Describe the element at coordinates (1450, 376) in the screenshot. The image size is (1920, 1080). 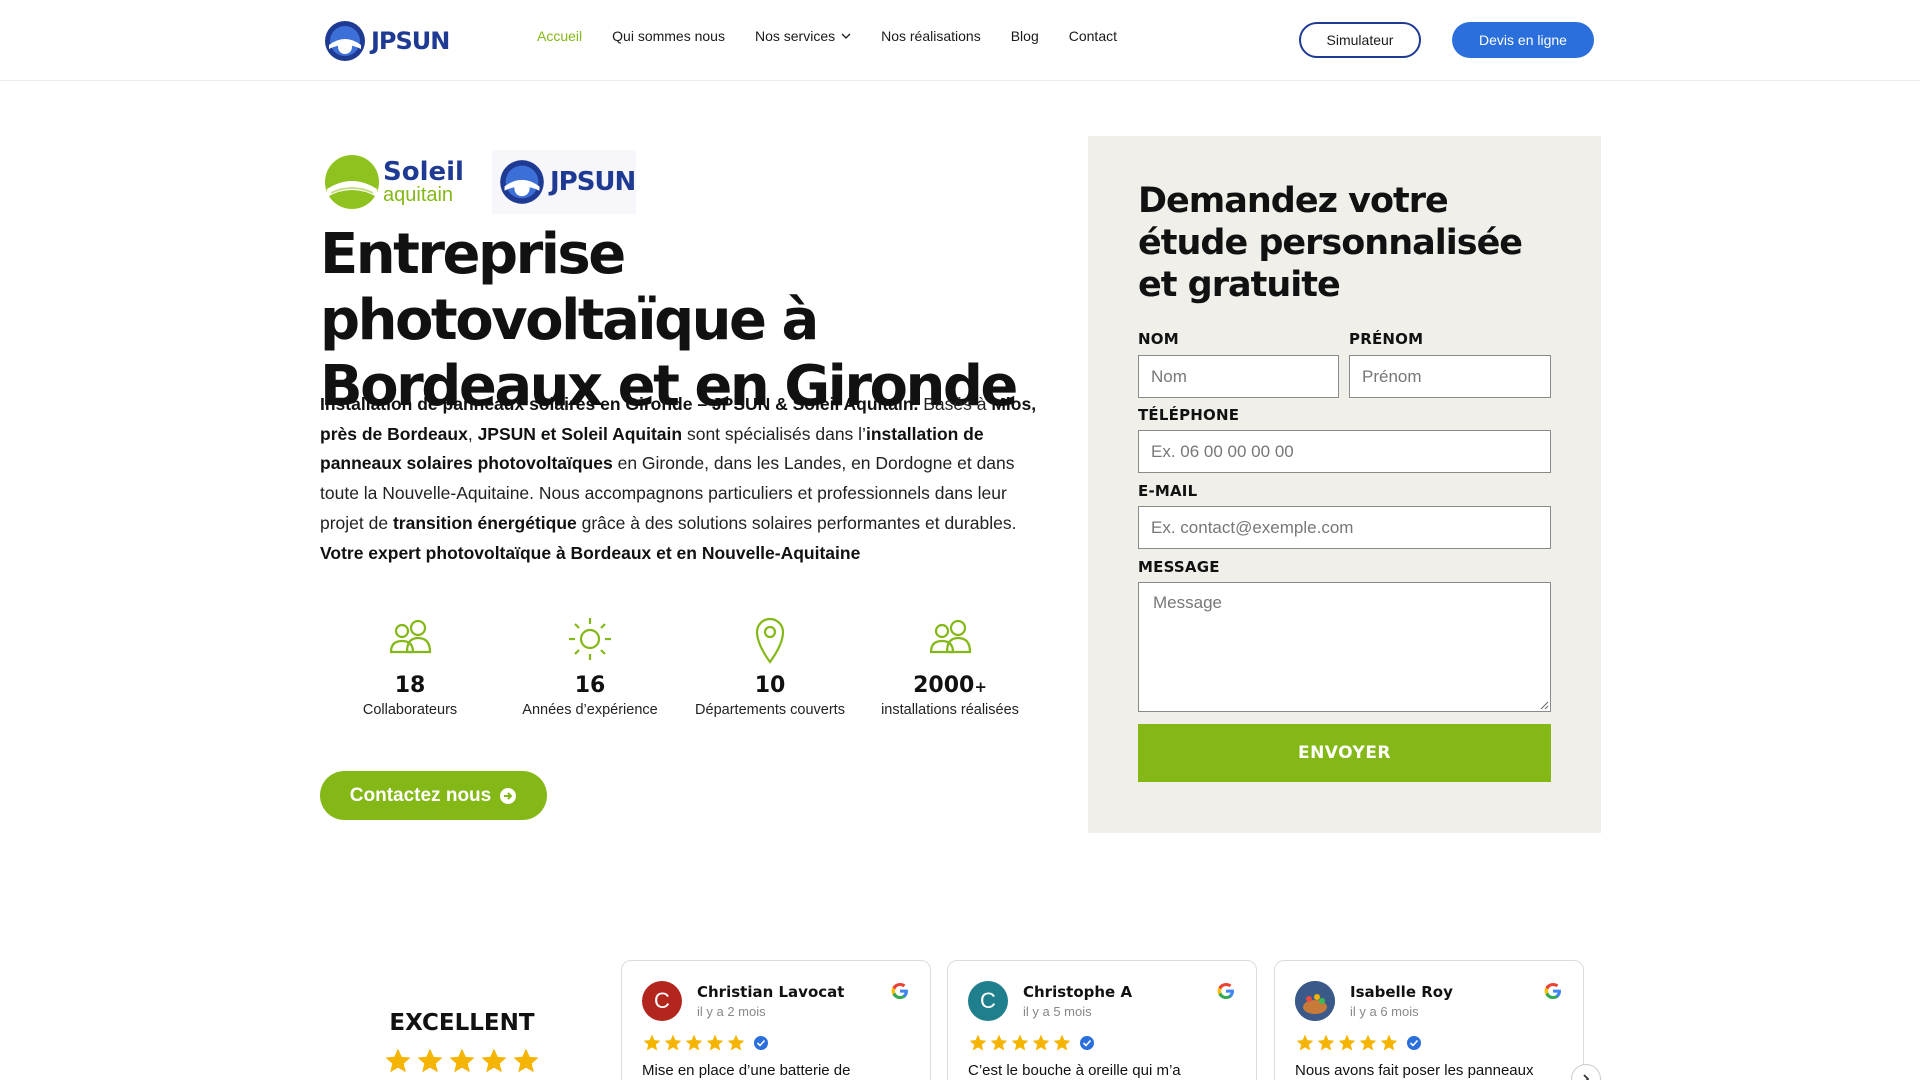
I see `prenom-input` at that location.